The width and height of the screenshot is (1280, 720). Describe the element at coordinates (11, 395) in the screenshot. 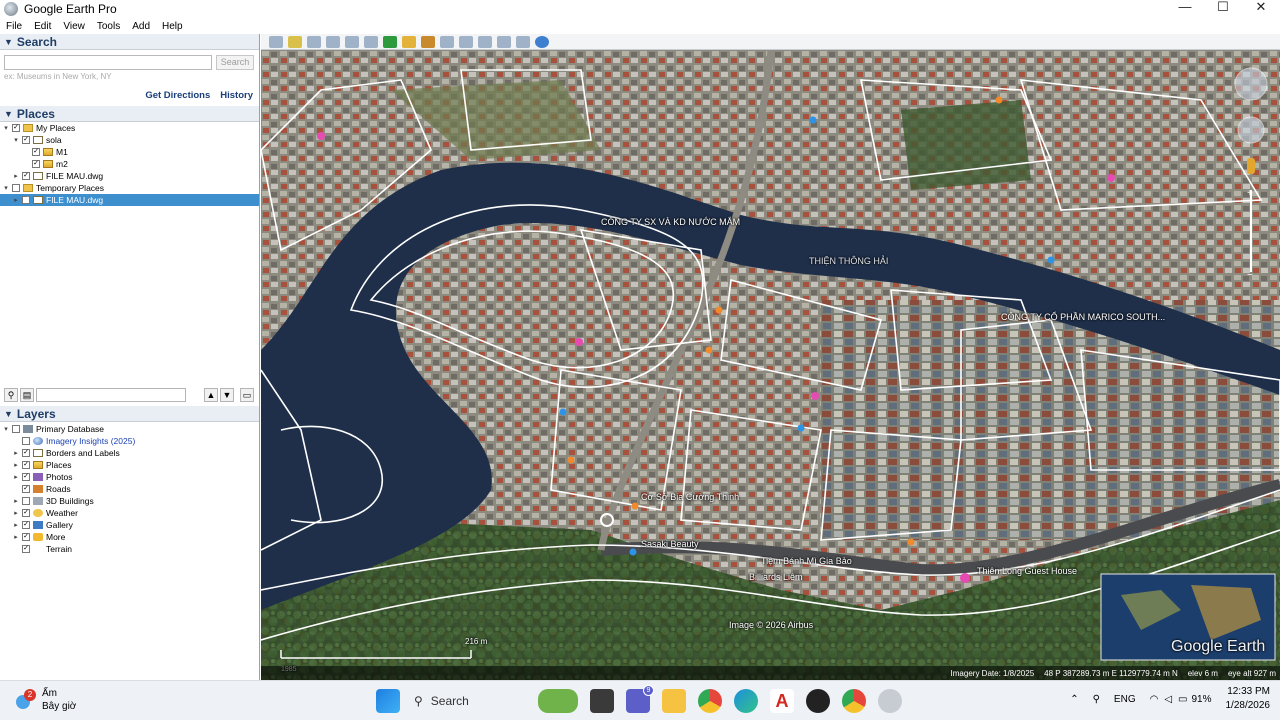

I see `search-places-icon: ⚲` at that location.